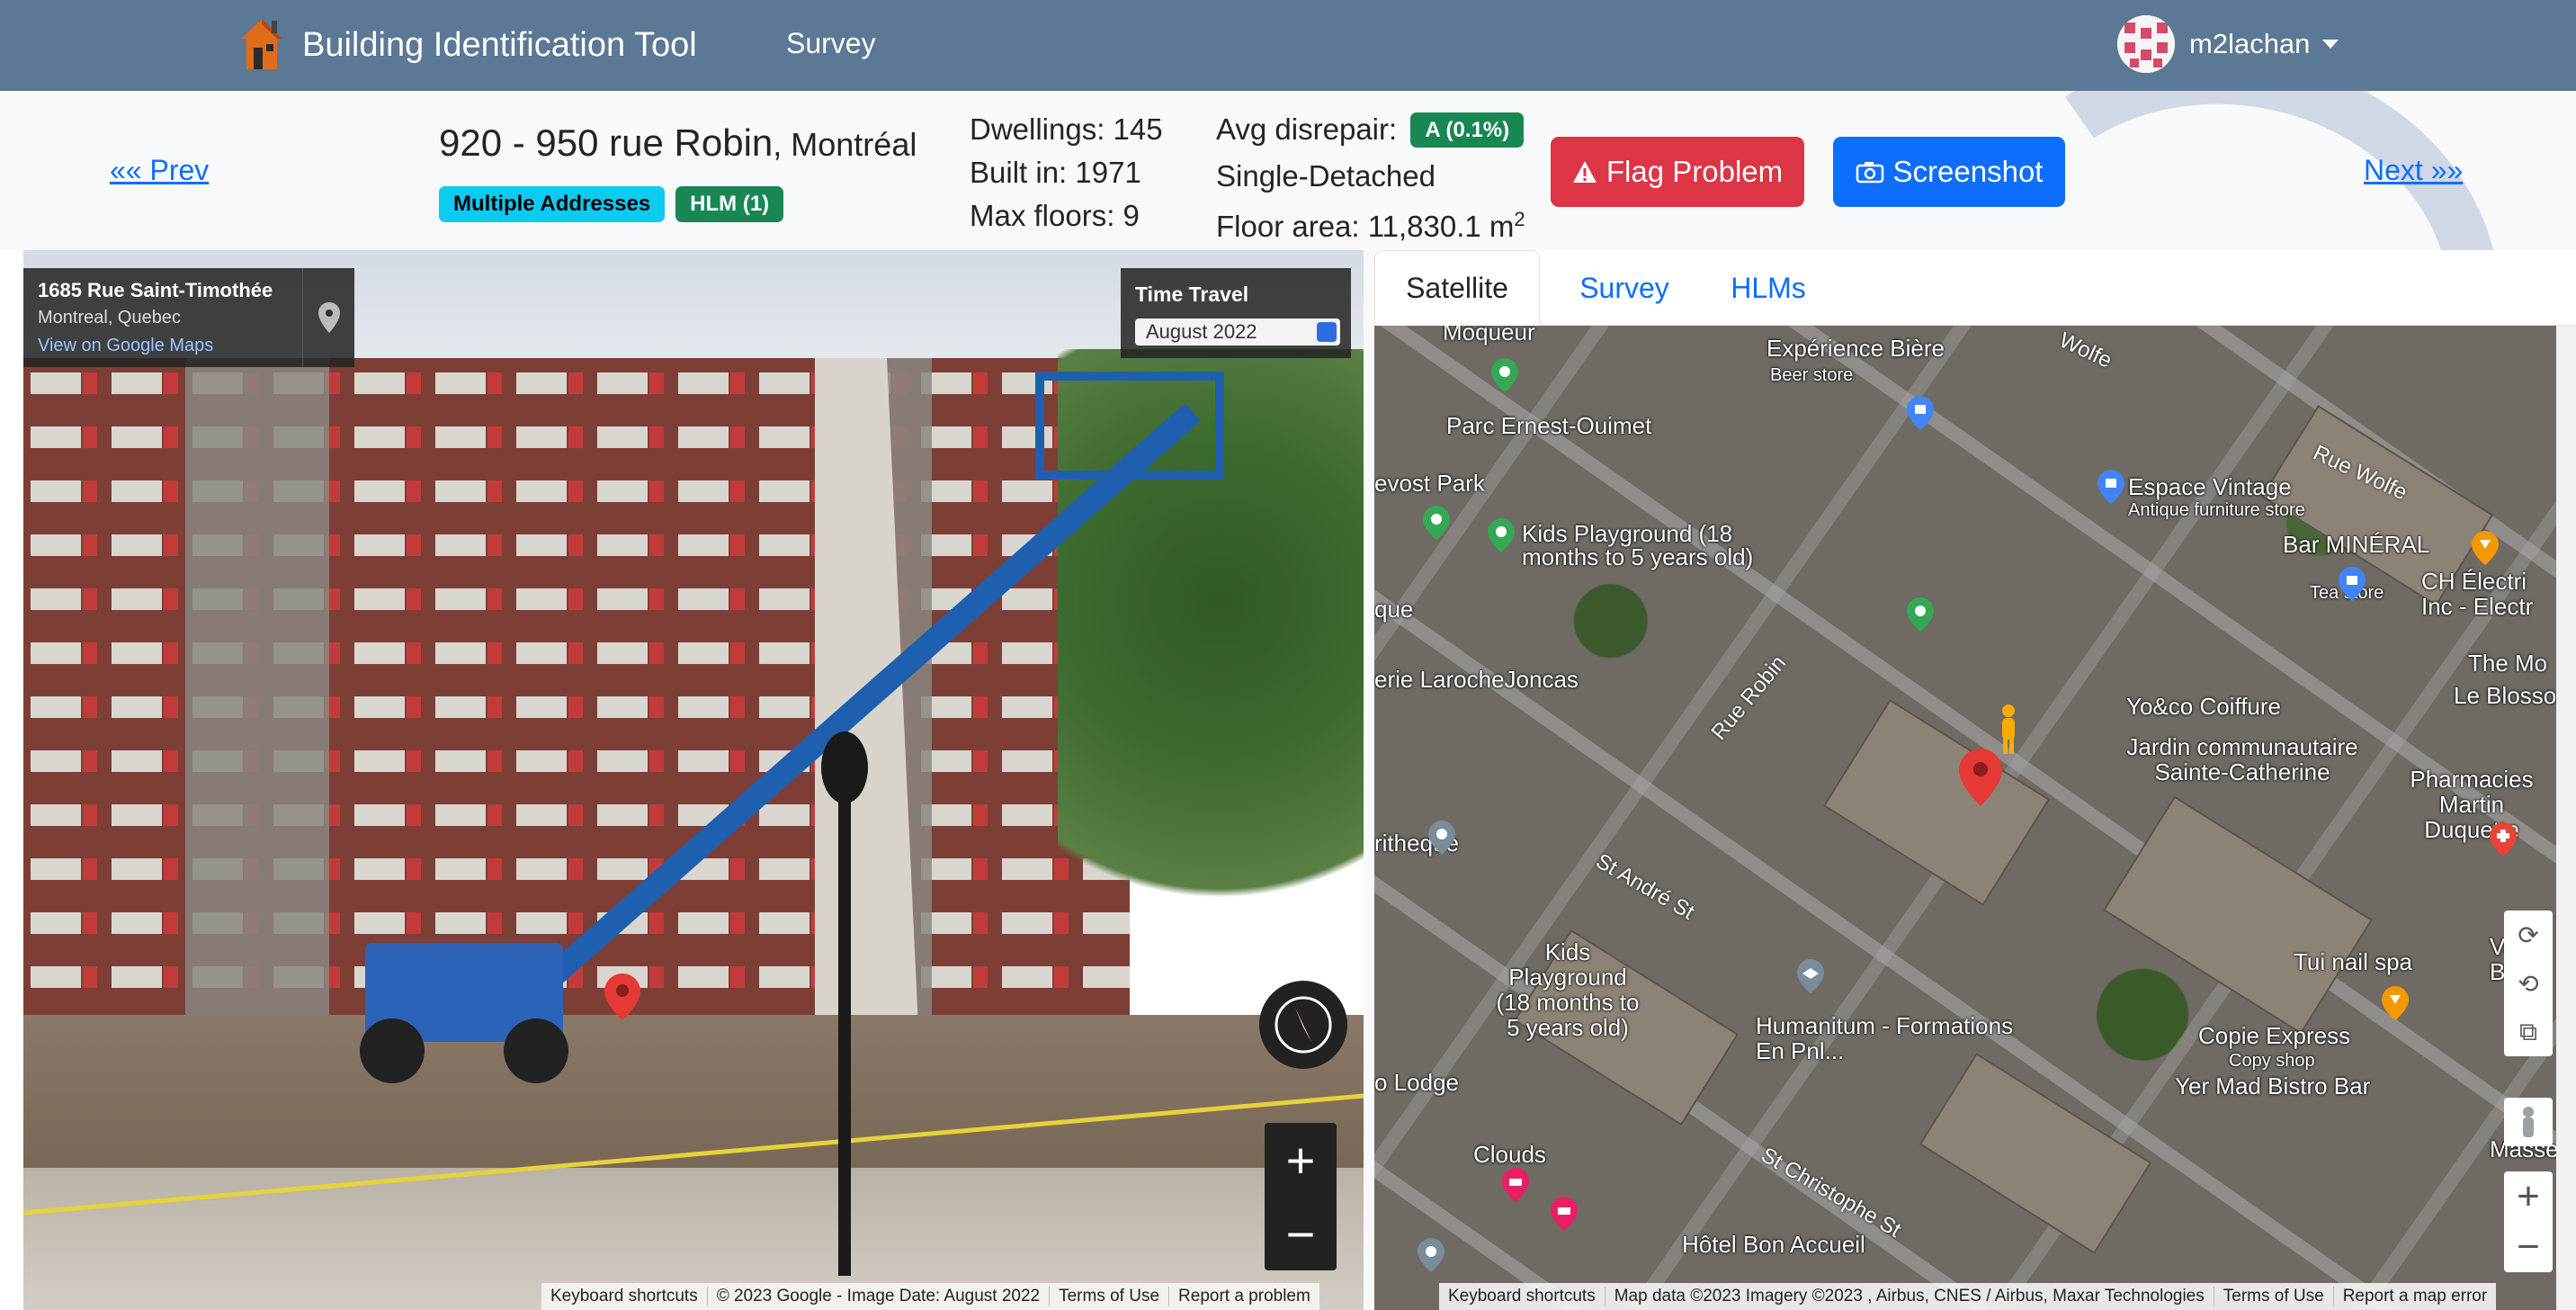 The height and width of the screenshot is (1310, 2576). Describe the element at coordinates (1429, 483) in the screenshot. I see `map-label: evost Park` at that location.